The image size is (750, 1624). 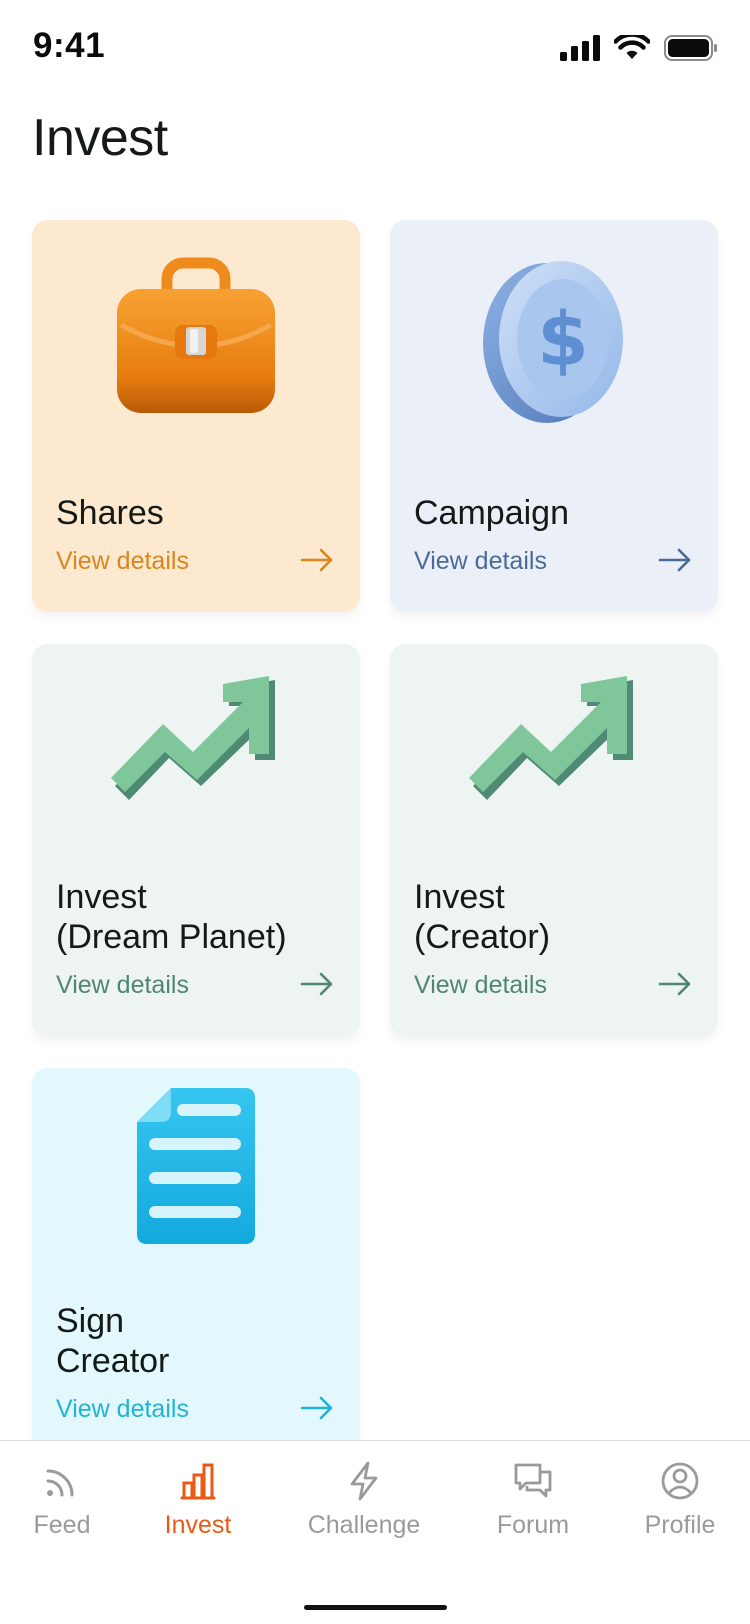 I want to click on tab-challenge: Challenge, so click(x=364, y=1506).